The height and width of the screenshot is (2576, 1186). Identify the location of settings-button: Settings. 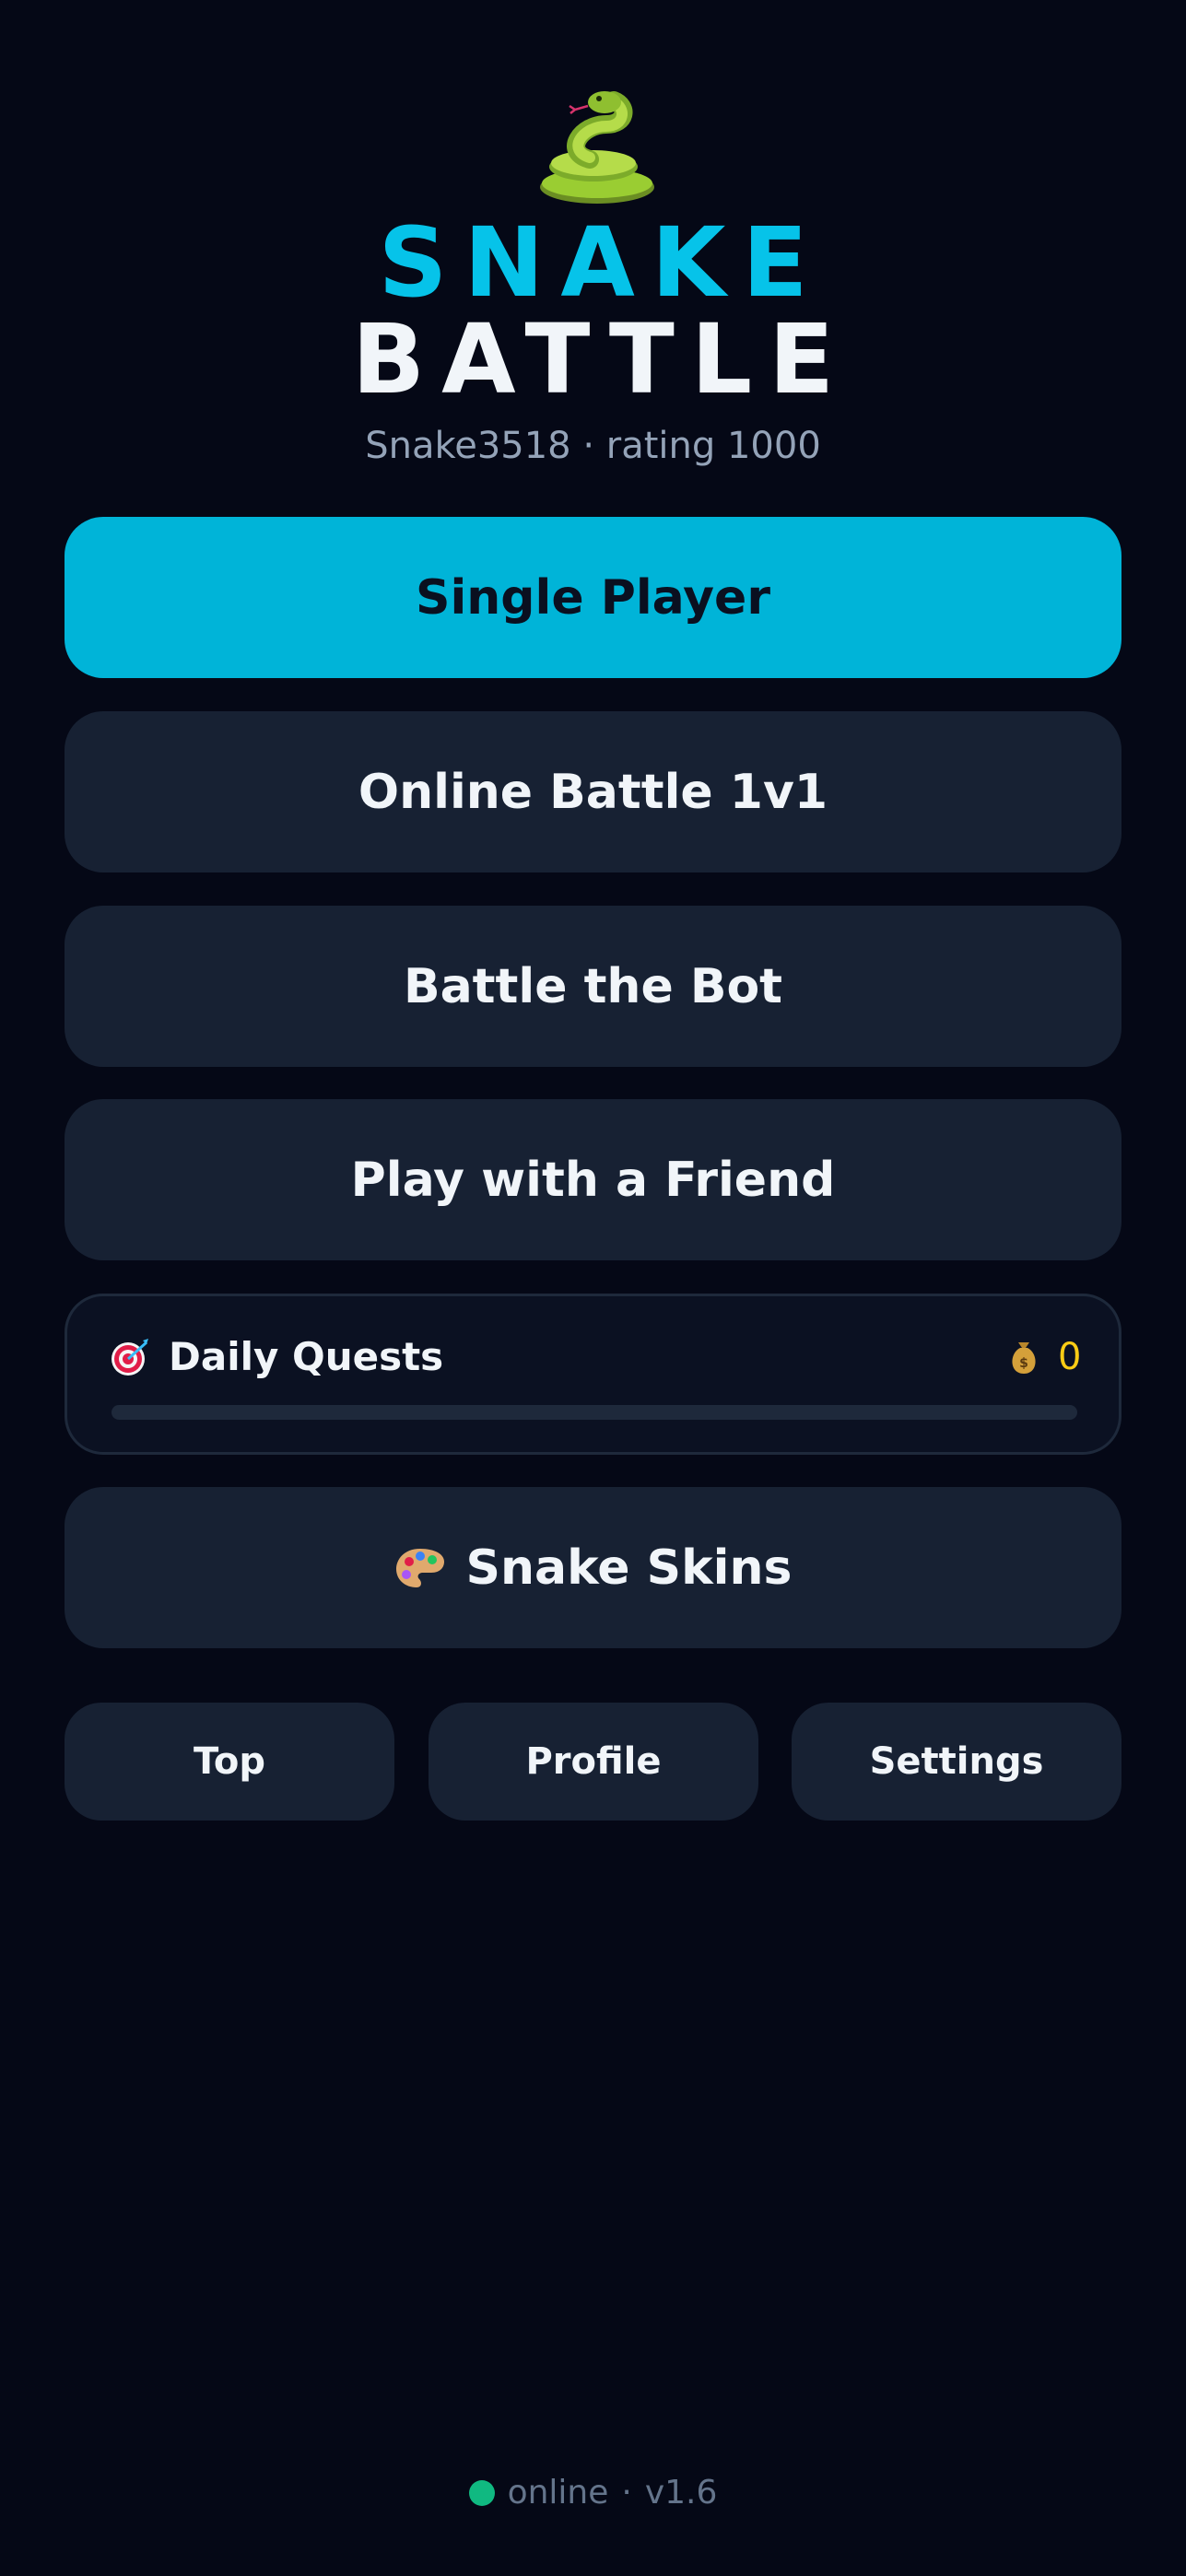
(956, 1762).